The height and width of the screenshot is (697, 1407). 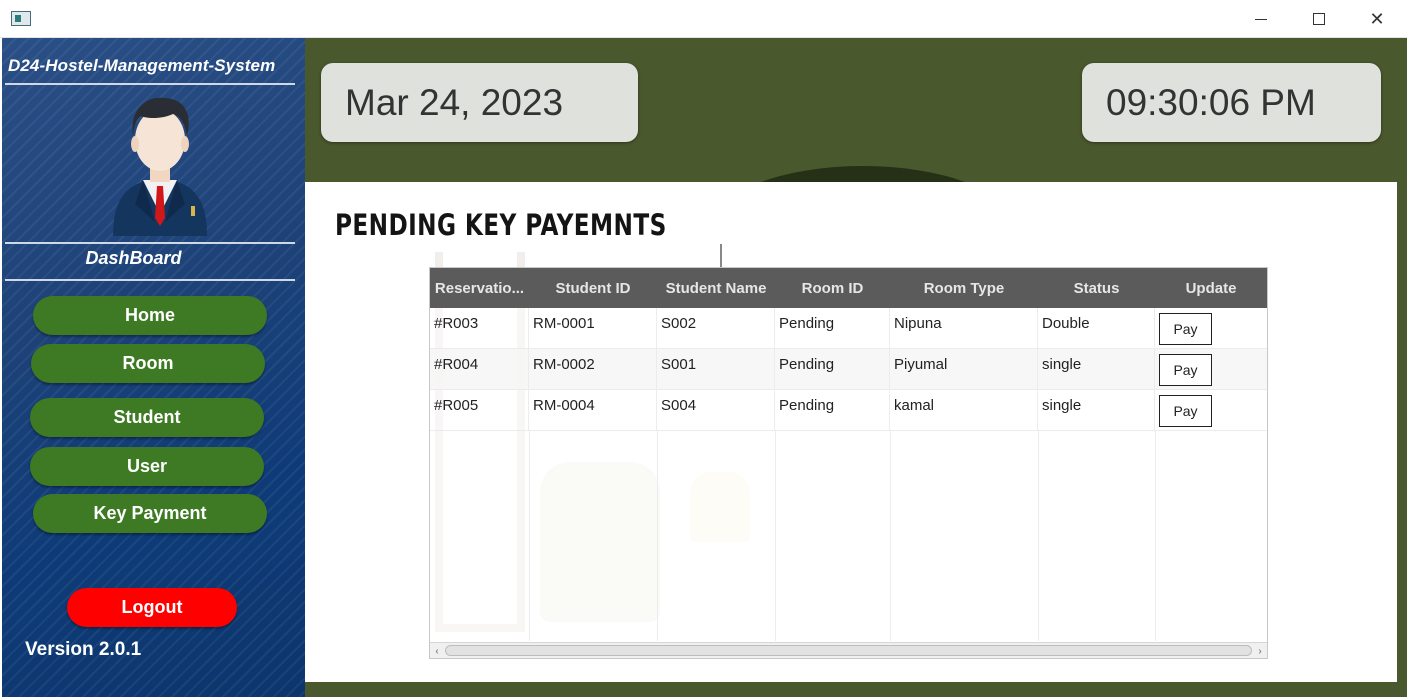 What do you see at coordinates (716, 369) in the screenshot?
I see `cell-student-name: S001` at bounding box center [716, 369].